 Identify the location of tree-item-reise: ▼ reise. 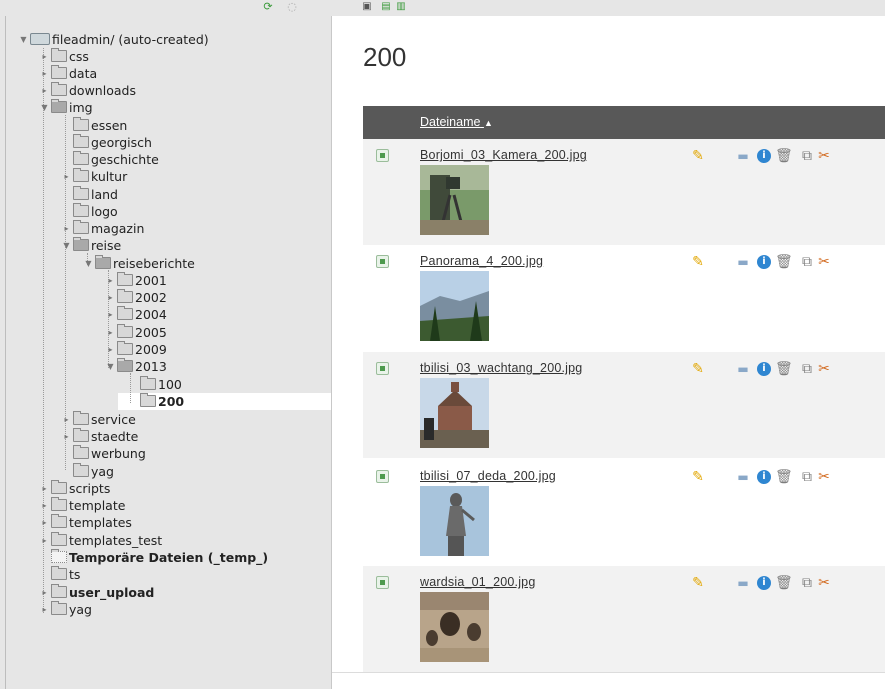
(92, 245).